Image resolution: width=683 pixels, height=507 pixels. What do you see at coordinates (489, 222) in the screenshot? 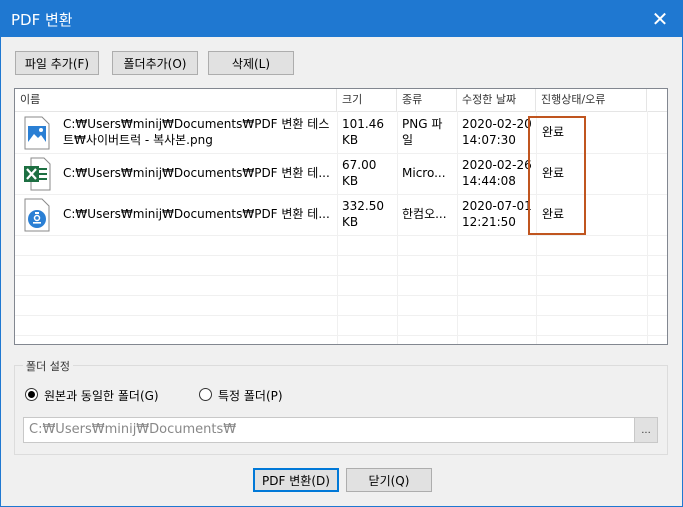
I see `modified-time: 12:21:50` at bounding box center [489, 222].